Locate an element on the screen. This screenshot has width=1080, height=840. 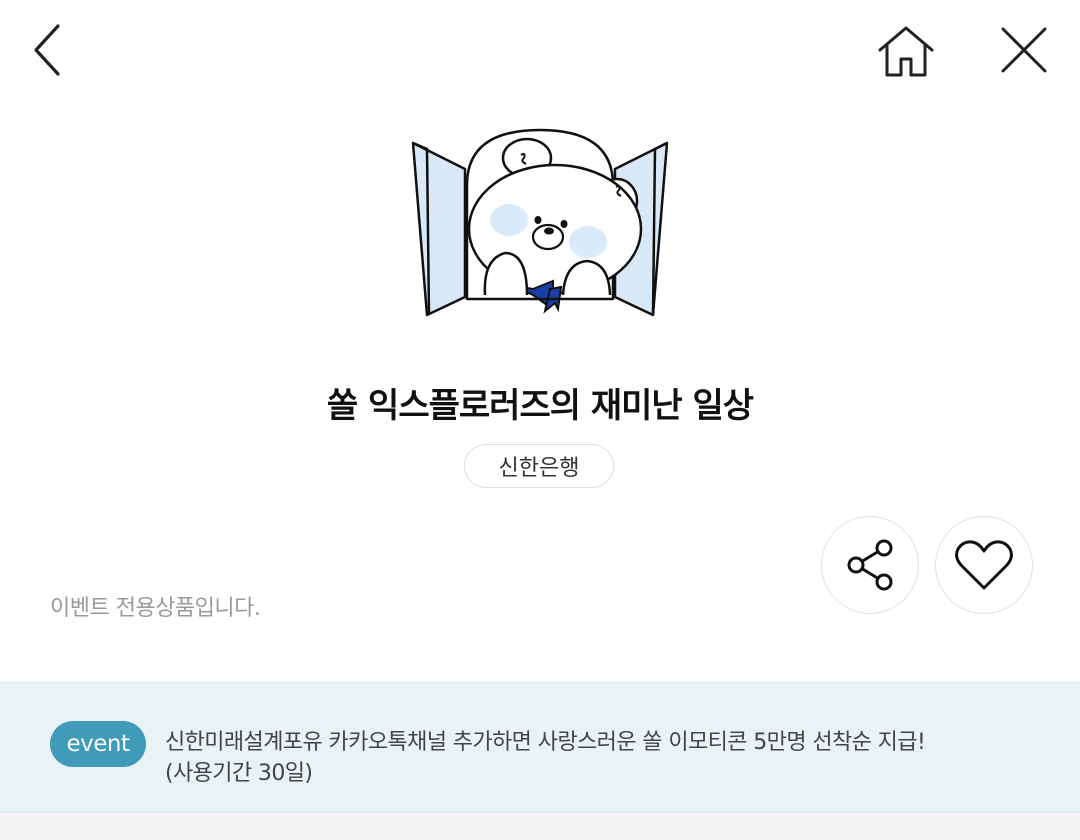
like-button is located at coordinates (984, 565).